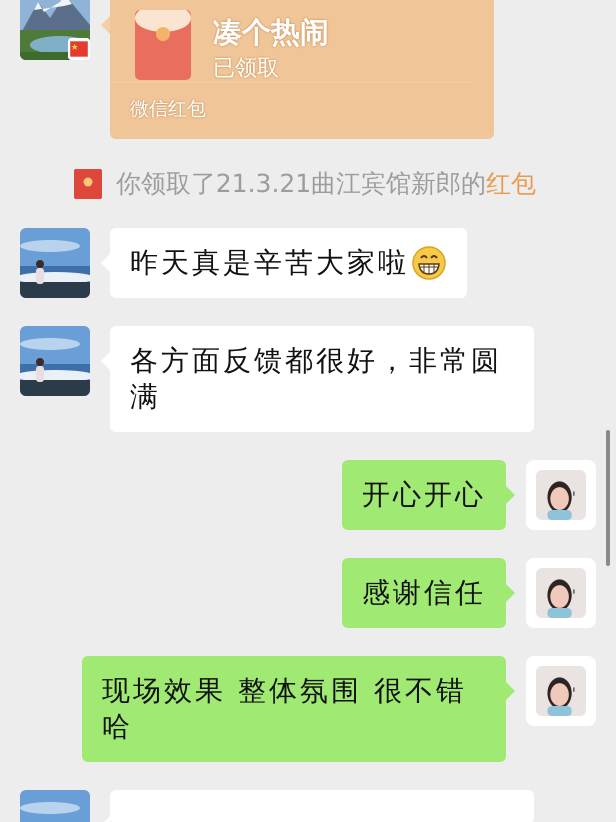 The height and width of the screenshot is (822, 616). What do you see at coordinates (288, 263) in the screenshot?
I see `message-bubble: 昨天真是辛苦大家啦` at bounding box center [288, 263].